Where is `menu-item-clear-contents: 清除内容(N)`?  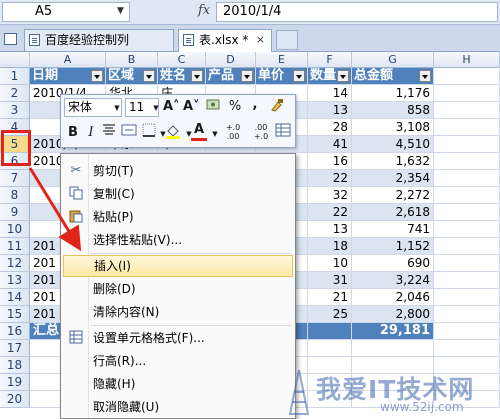 menu-item-clear-contents: 清除内容(N) is located at coordinates (178, 312).